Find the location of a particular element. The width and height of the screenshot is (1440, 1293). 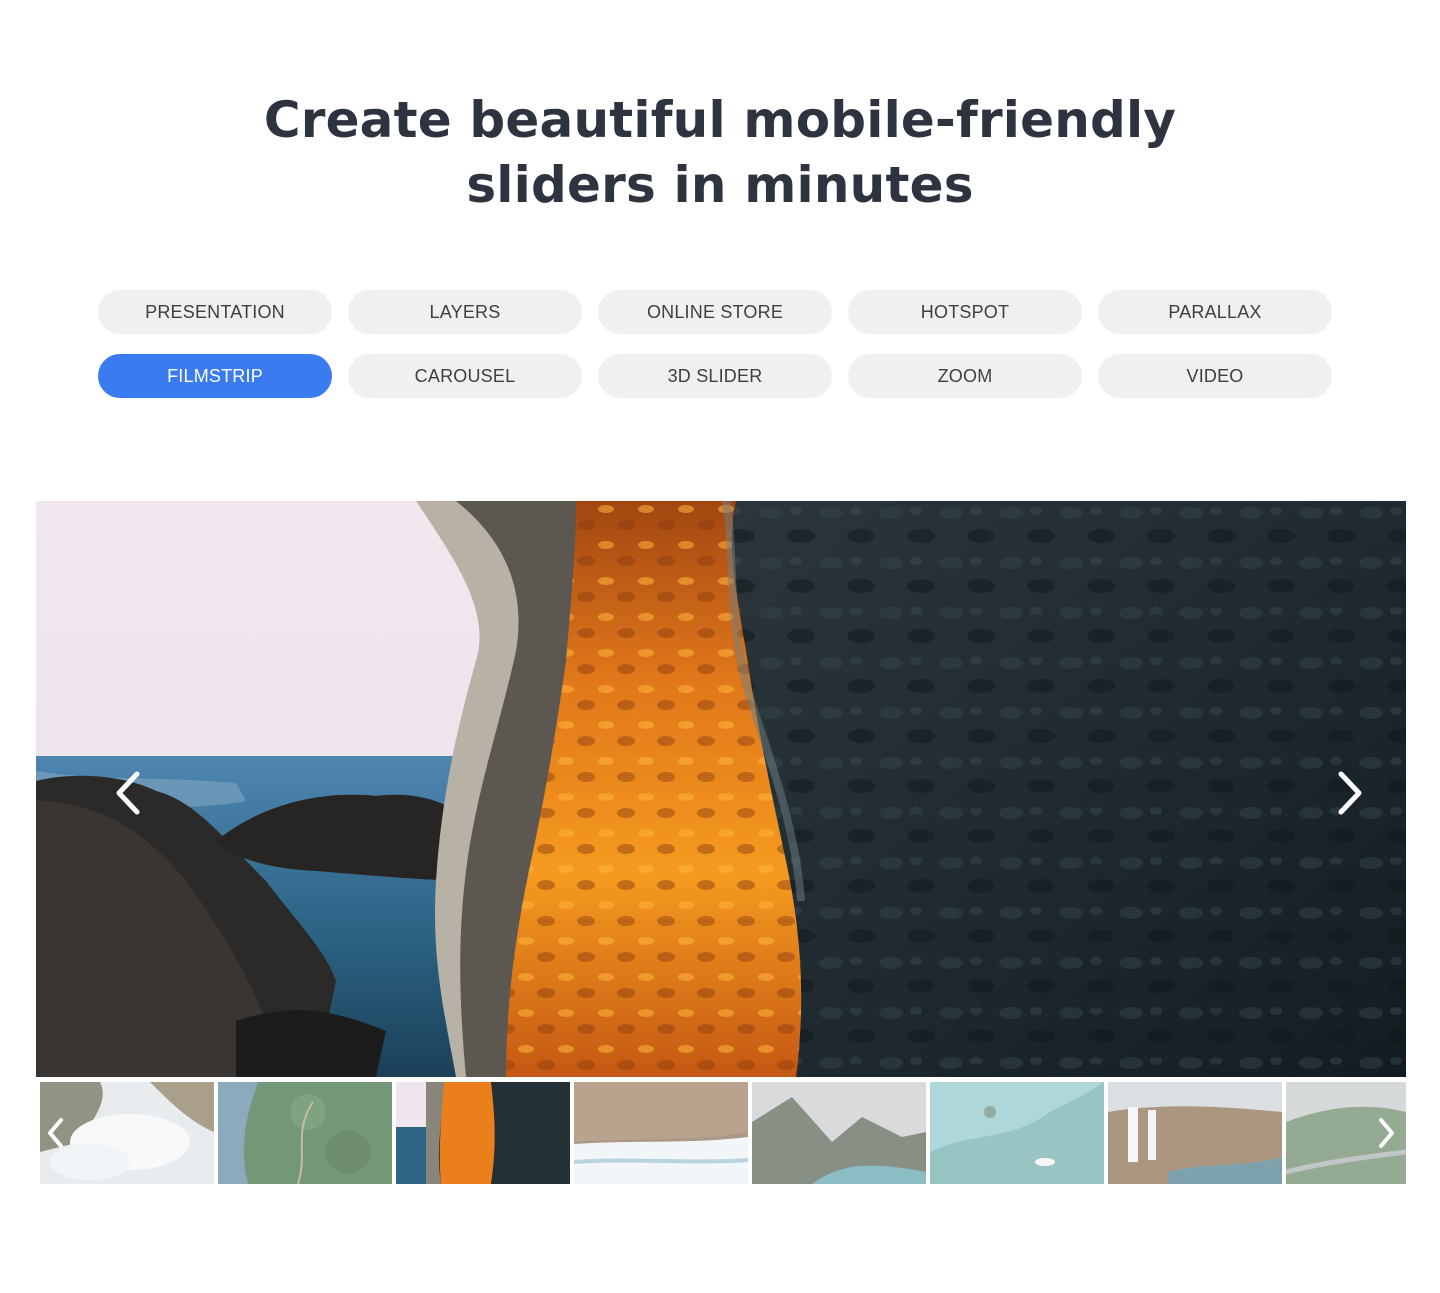

tab-3d-slider: 3D SLIDER is located at coordinates (715, 376).